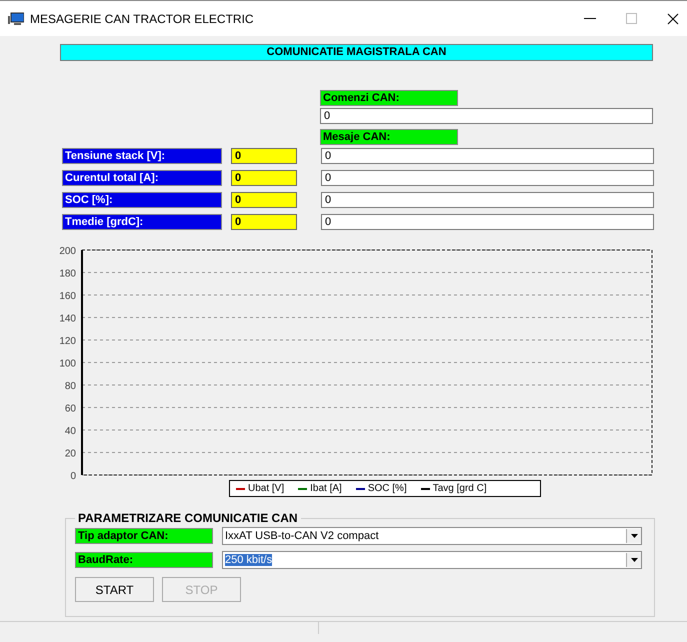 The height and width of the screenshot is (642, 687). Describe the element at coordinates (326, 488) in the screenshot. I see `legend-label: Ibat [A]` at that location.